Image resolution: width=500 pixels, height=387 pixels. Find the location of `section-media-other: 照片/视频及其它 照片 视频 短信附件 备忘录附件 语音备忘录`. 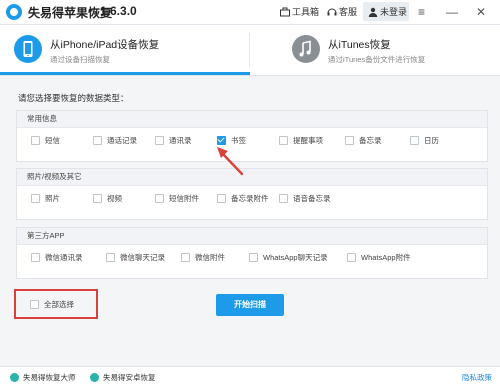

section-media-other: 照片/视频及其它 照片 视频 短信附件 备忘录附件 语音备忘录 is located at coordinates (252, 194).